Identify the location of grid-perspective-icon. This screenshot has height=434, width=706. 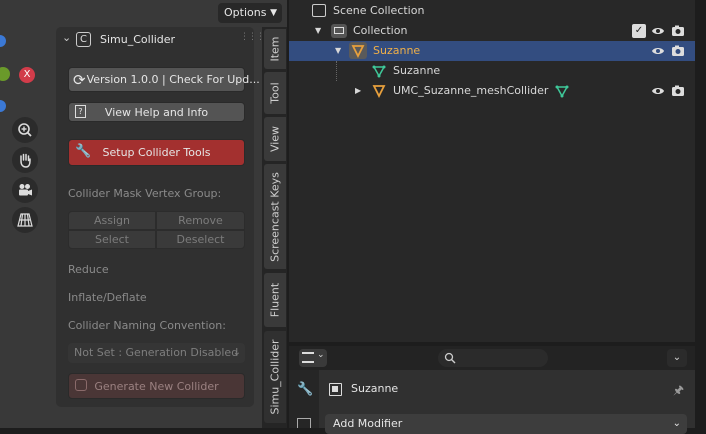
(25, 220).